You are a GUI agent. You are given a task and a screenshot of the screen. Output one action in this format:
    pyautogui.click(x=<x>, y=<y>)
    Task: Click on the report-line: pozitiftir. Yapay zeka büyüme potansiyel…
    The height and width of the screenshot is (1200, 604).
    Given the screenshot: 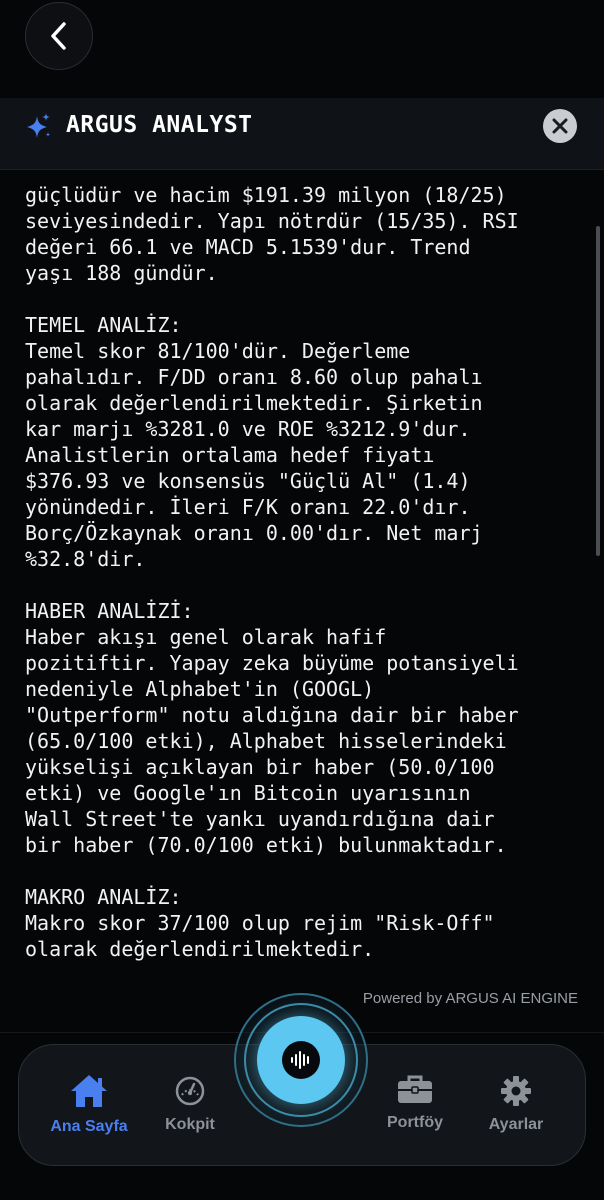 What is the action you would take?
    pyautogui.click(x=272, y=663)
    